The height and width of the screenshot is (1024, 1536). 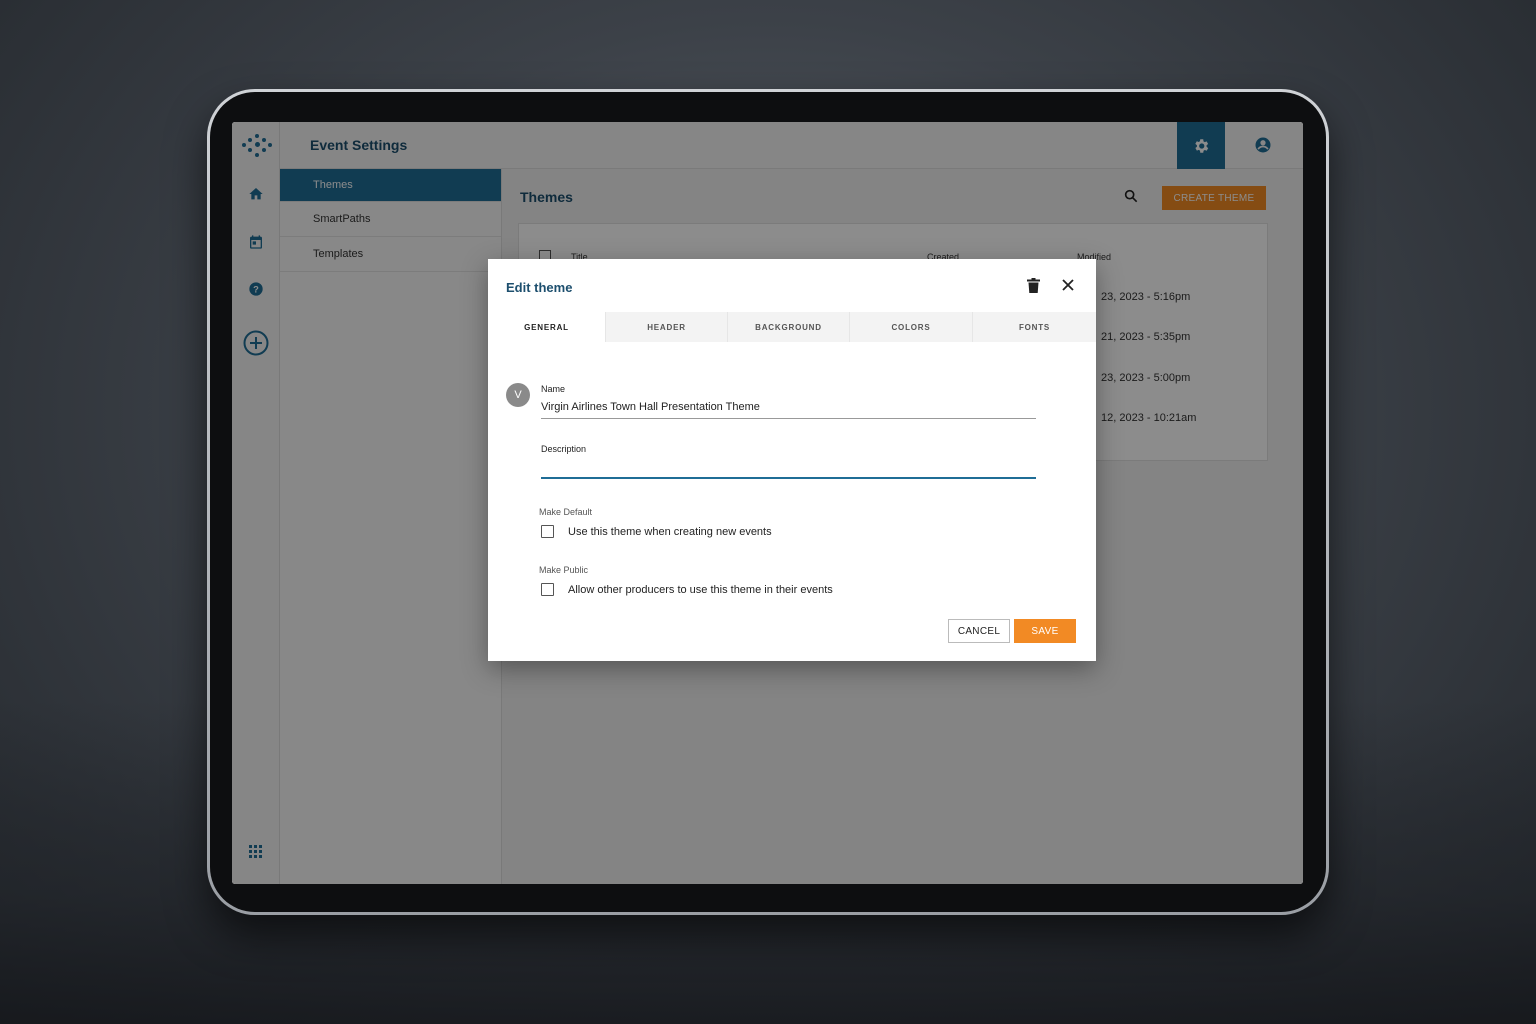 I want to click on trash-icon, so click(x=1033, y=285).